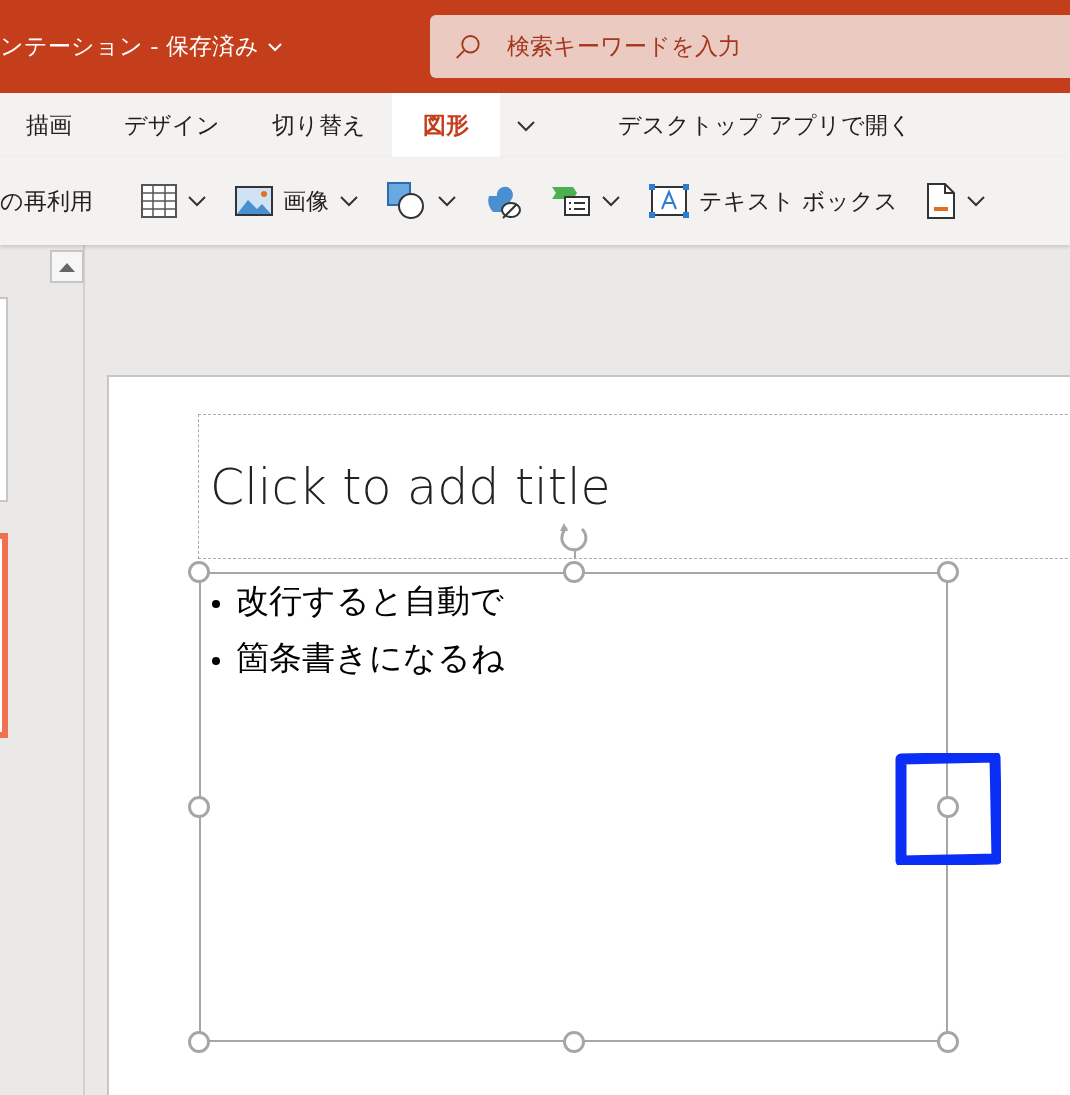 This screenshot has width=1070, height=1095. What do you see at coordinates (785, 46) in the screenshot?
I see `search-field: 検索キーワードを入力` at bounding box center [785, 46].